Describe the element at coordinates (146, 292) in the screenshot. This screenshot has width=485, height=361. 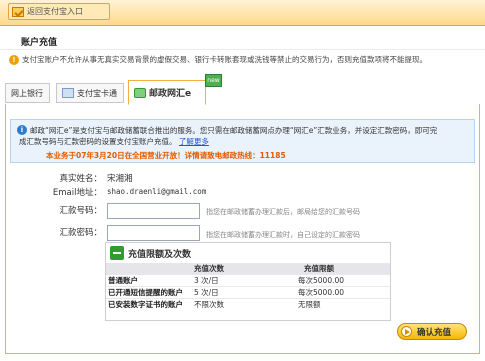
I see `table-cell: 已开通短信提醒的账户` at that location.